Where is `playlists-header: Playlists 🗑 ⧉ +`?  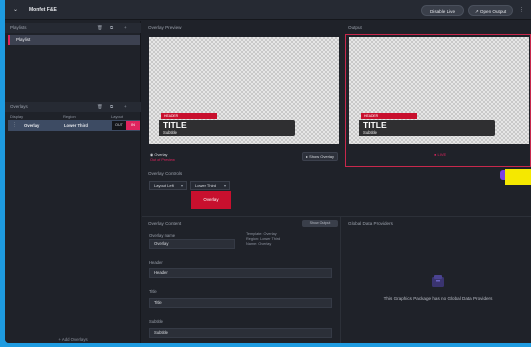 playlists-header: Playlists 🗑 ⧉ + is located at coordinates (73, 28).